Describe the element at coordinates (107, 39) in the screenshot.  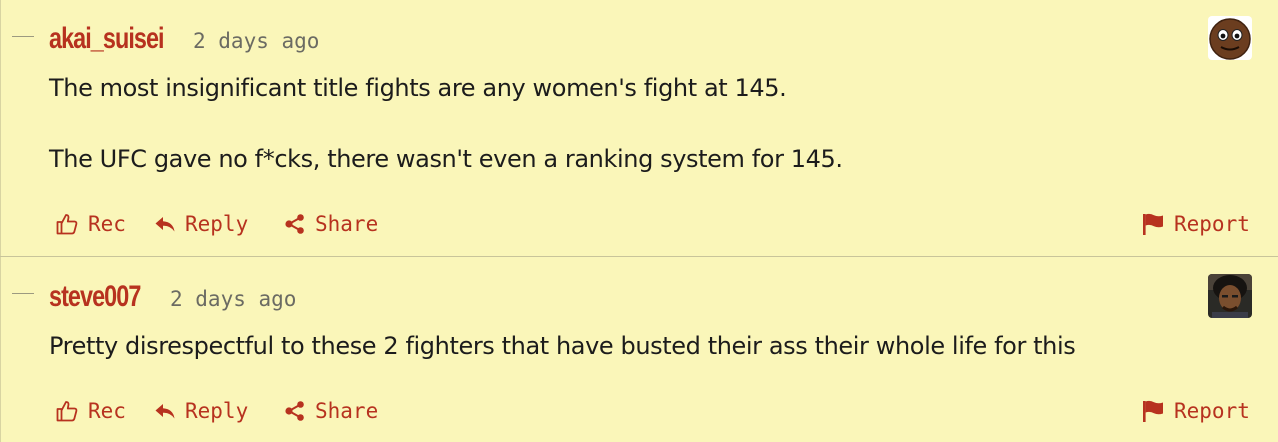
I see `comment-username: akai_suisei` at that location.